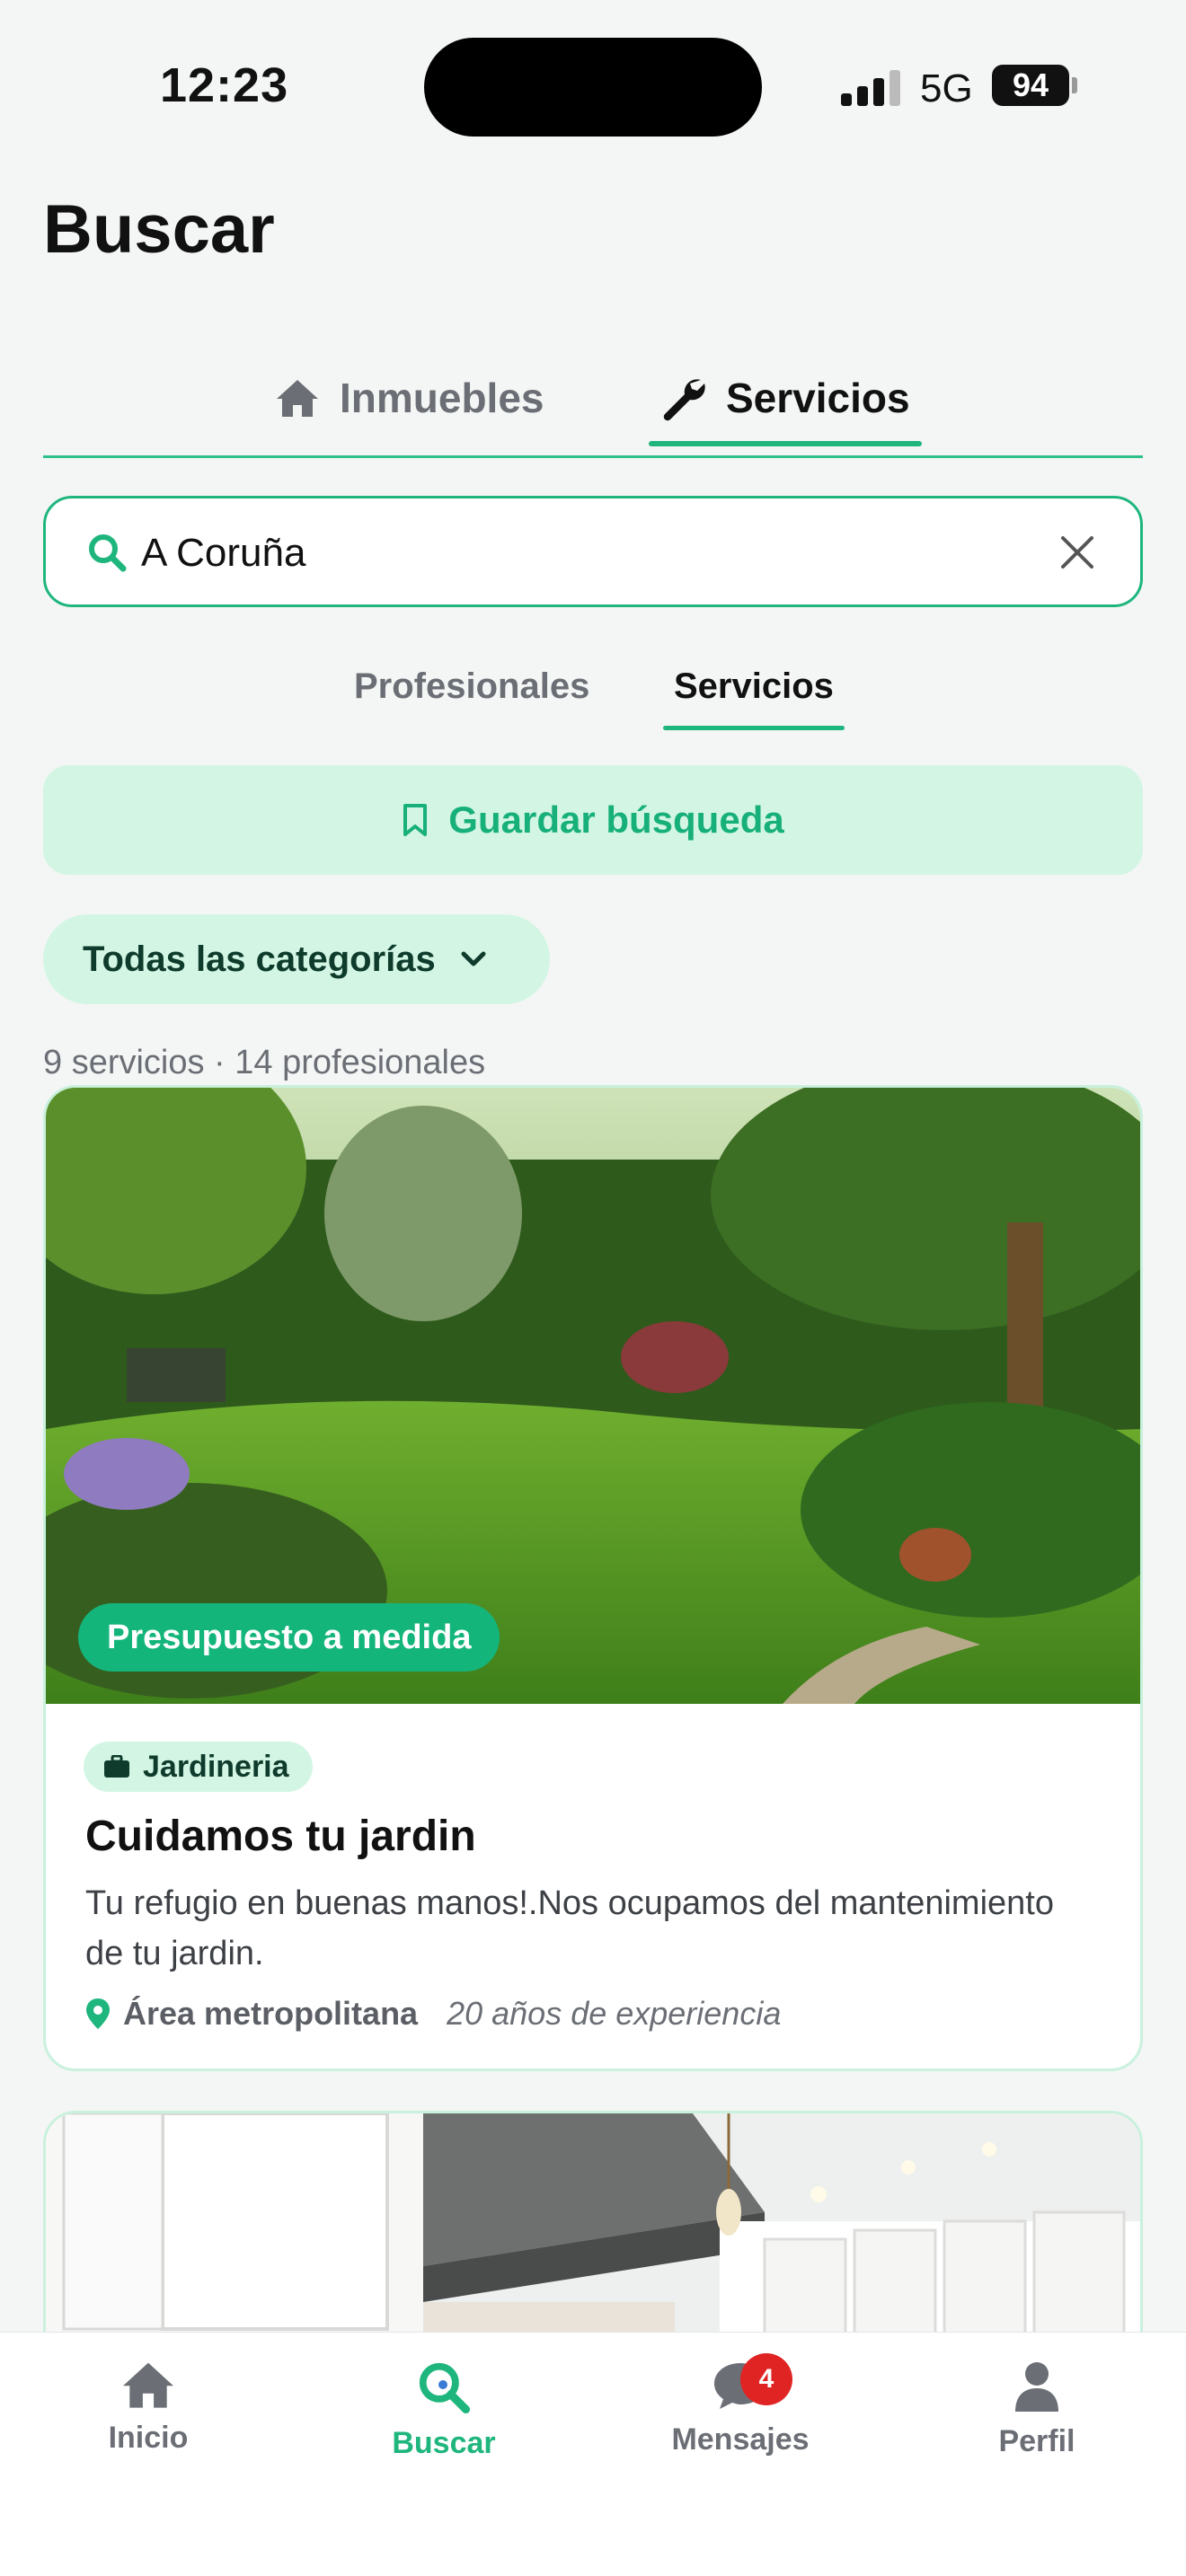 Image resolution: width=1186 pixels, height=2576 pixels. Describe the element at coordinates (818, 398) in the screenshot. I see `tab-servicios-label: Servicios` at that location.